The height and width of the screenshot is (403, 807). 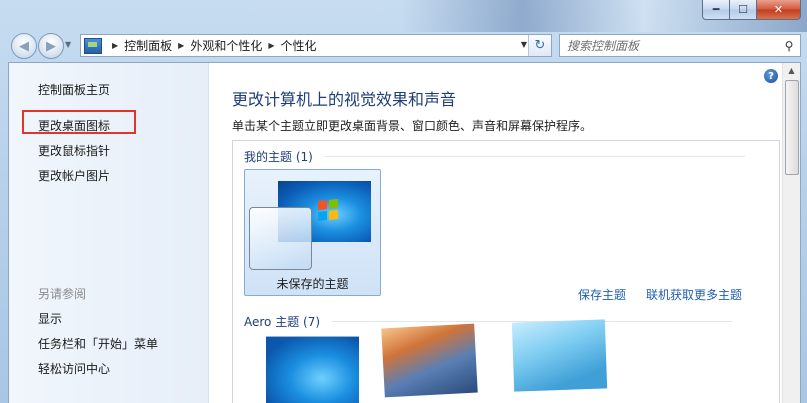 I want to click on navigation-bar: ◀ ▶ ▼ ▶ 控制面板 ▶ 外观和个性化 ▶ 个性化 ▼ ↻ 搜索控制面板 ⚲, so click(x=403, y=46).